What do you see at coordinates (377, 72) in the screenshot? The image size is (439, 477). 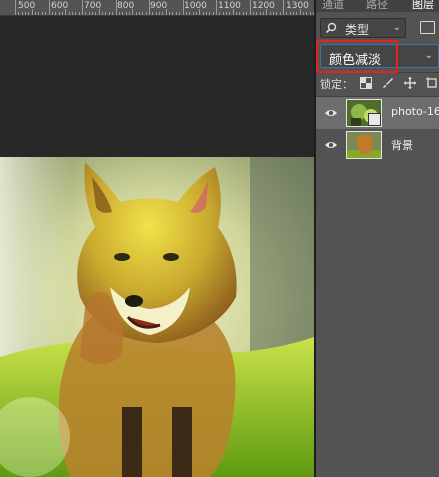 I see `divider` at bounding box center [377, 72].